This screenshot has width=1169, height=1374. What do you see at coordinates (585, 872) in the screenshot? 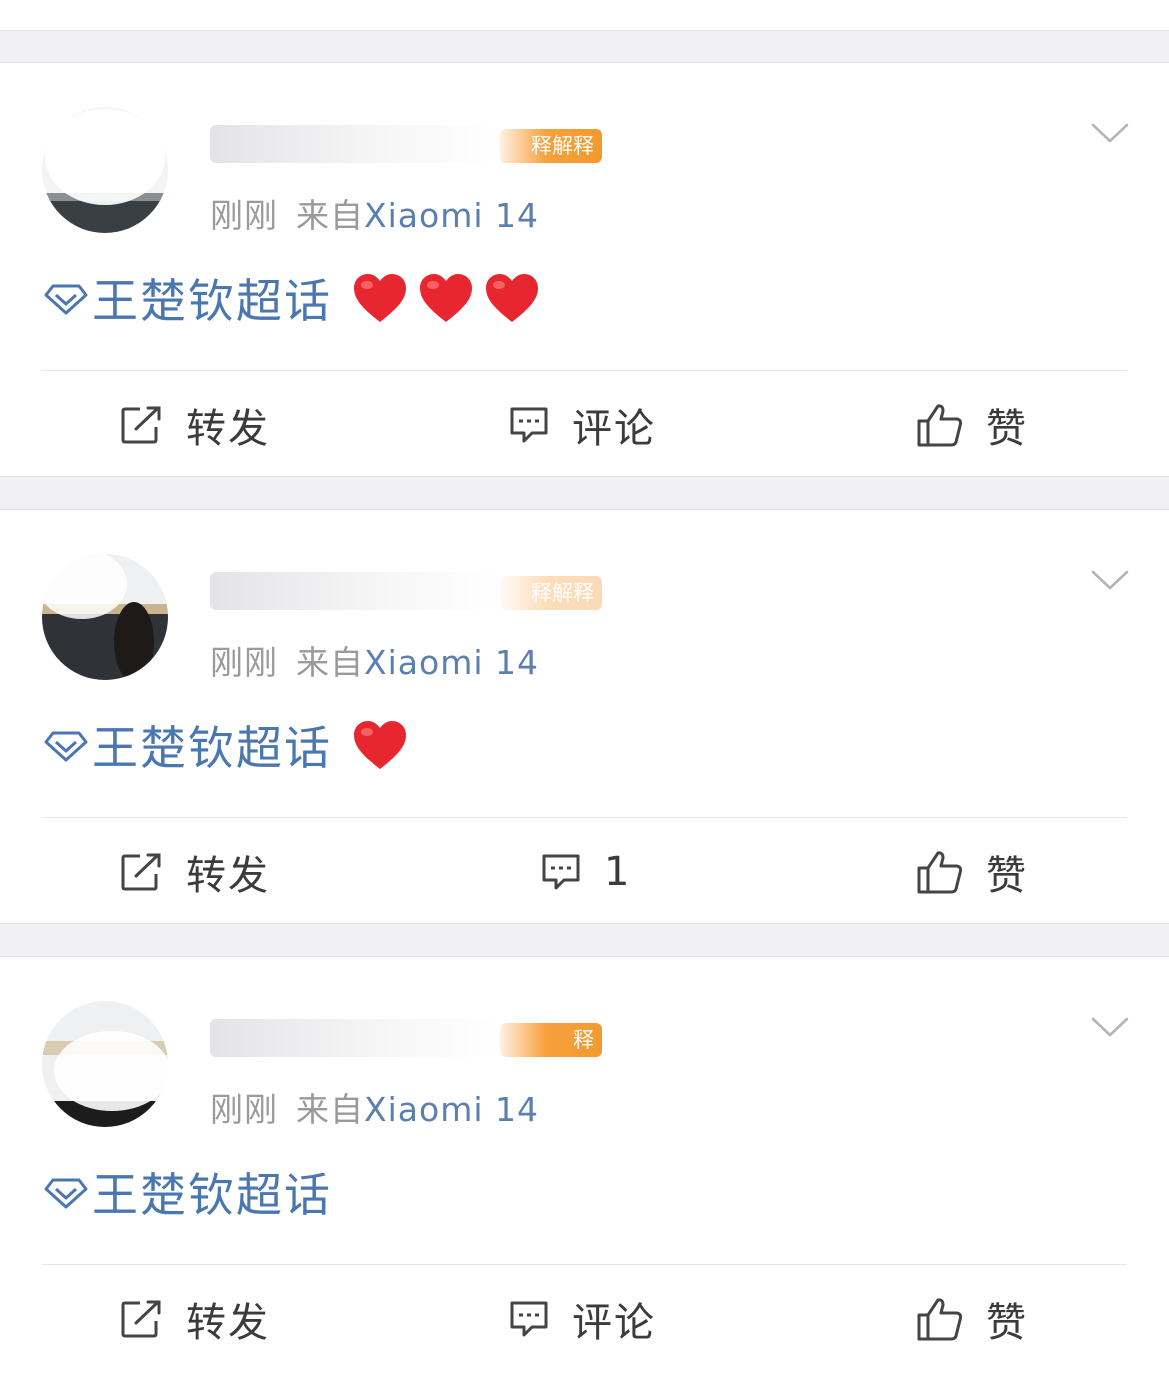
I see `comment-button: 1` at bounding box center [585, 872].